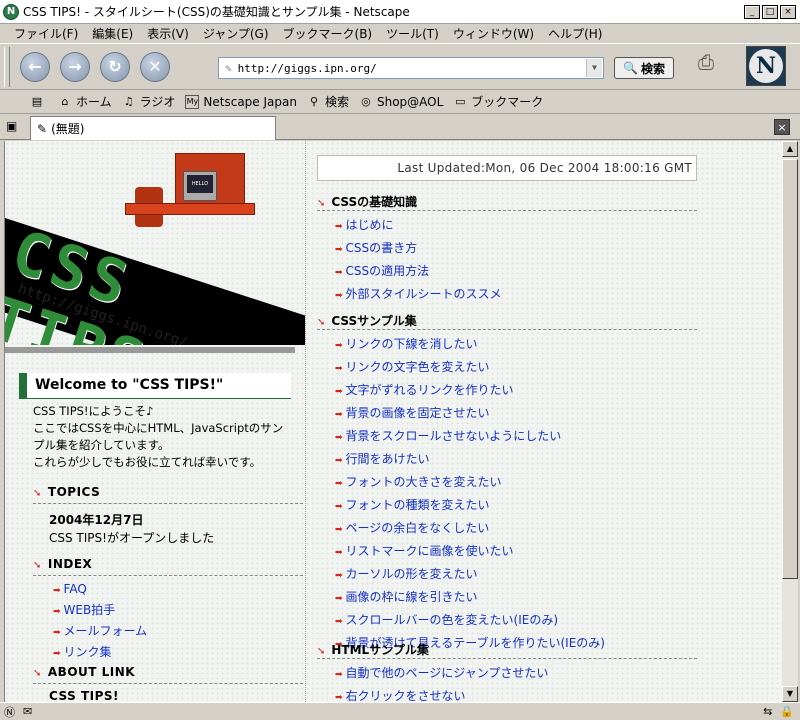 The height and width of the screenshot is (720, 800). Describe the element at coordinates (594, 68) in the screenshot. I see `url-dropdown-button: ▼` at that location.